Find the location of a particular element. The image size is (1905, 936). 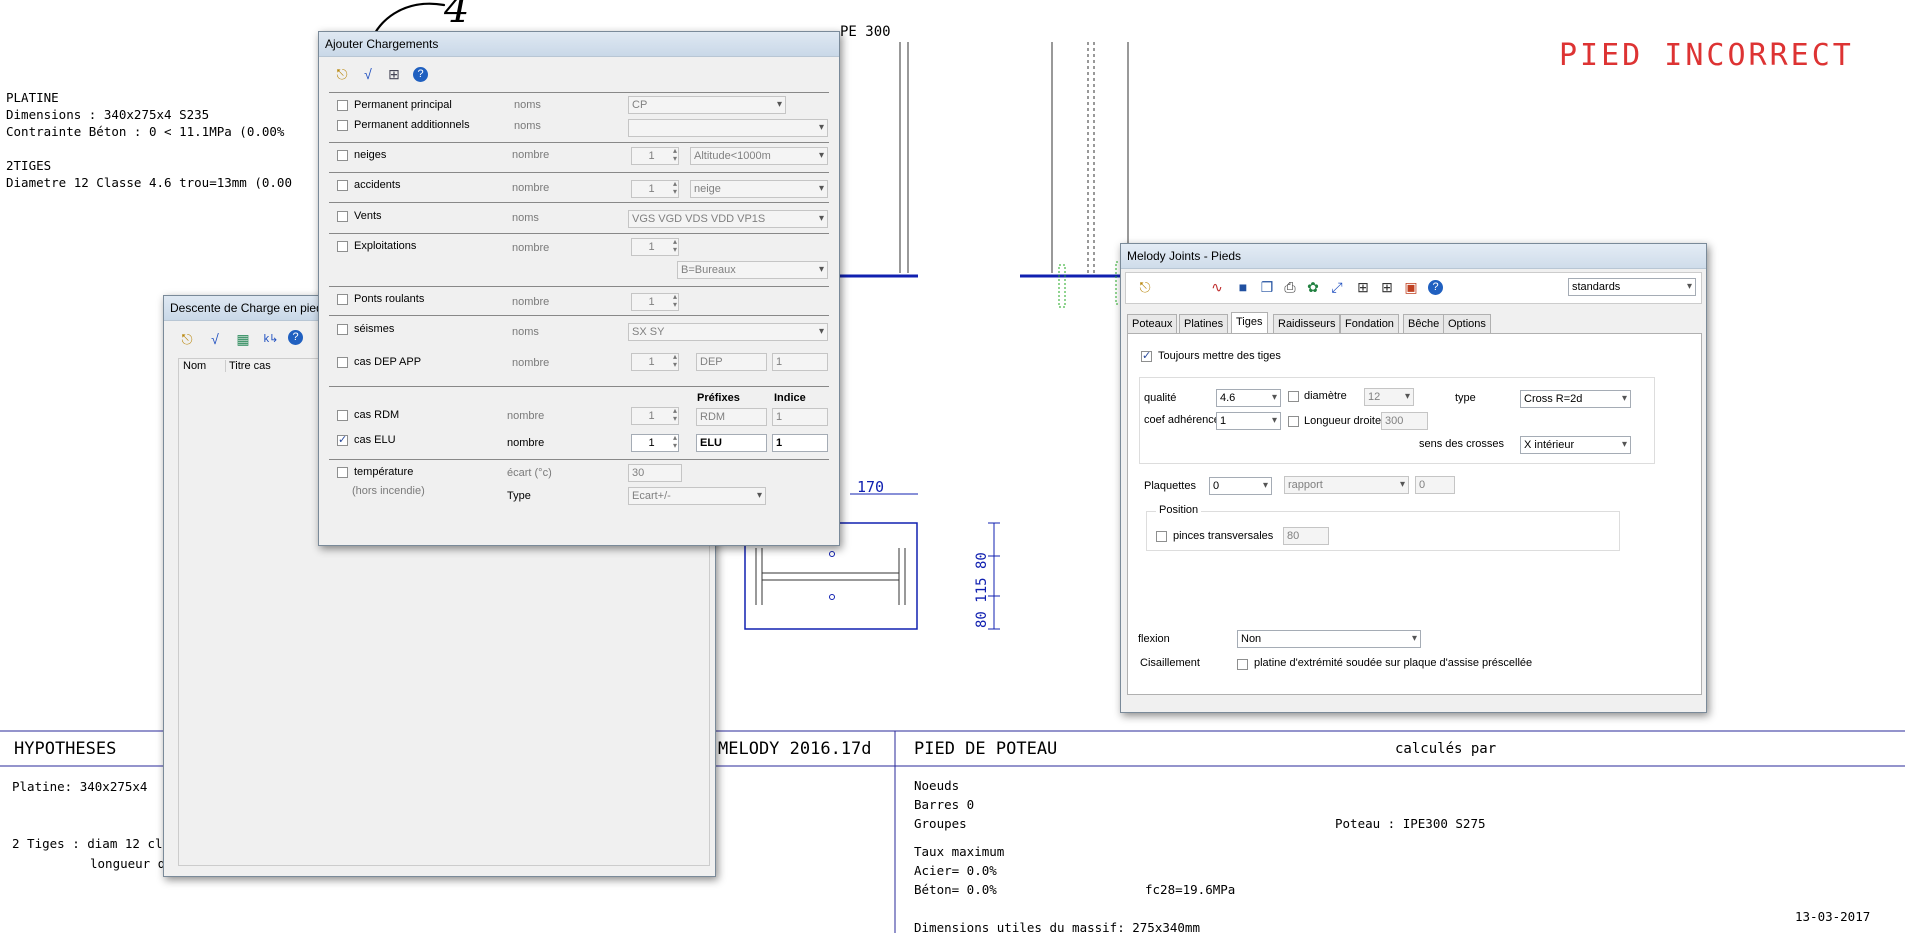

select-seismes: SX SY is located at coordinates (728, 332).